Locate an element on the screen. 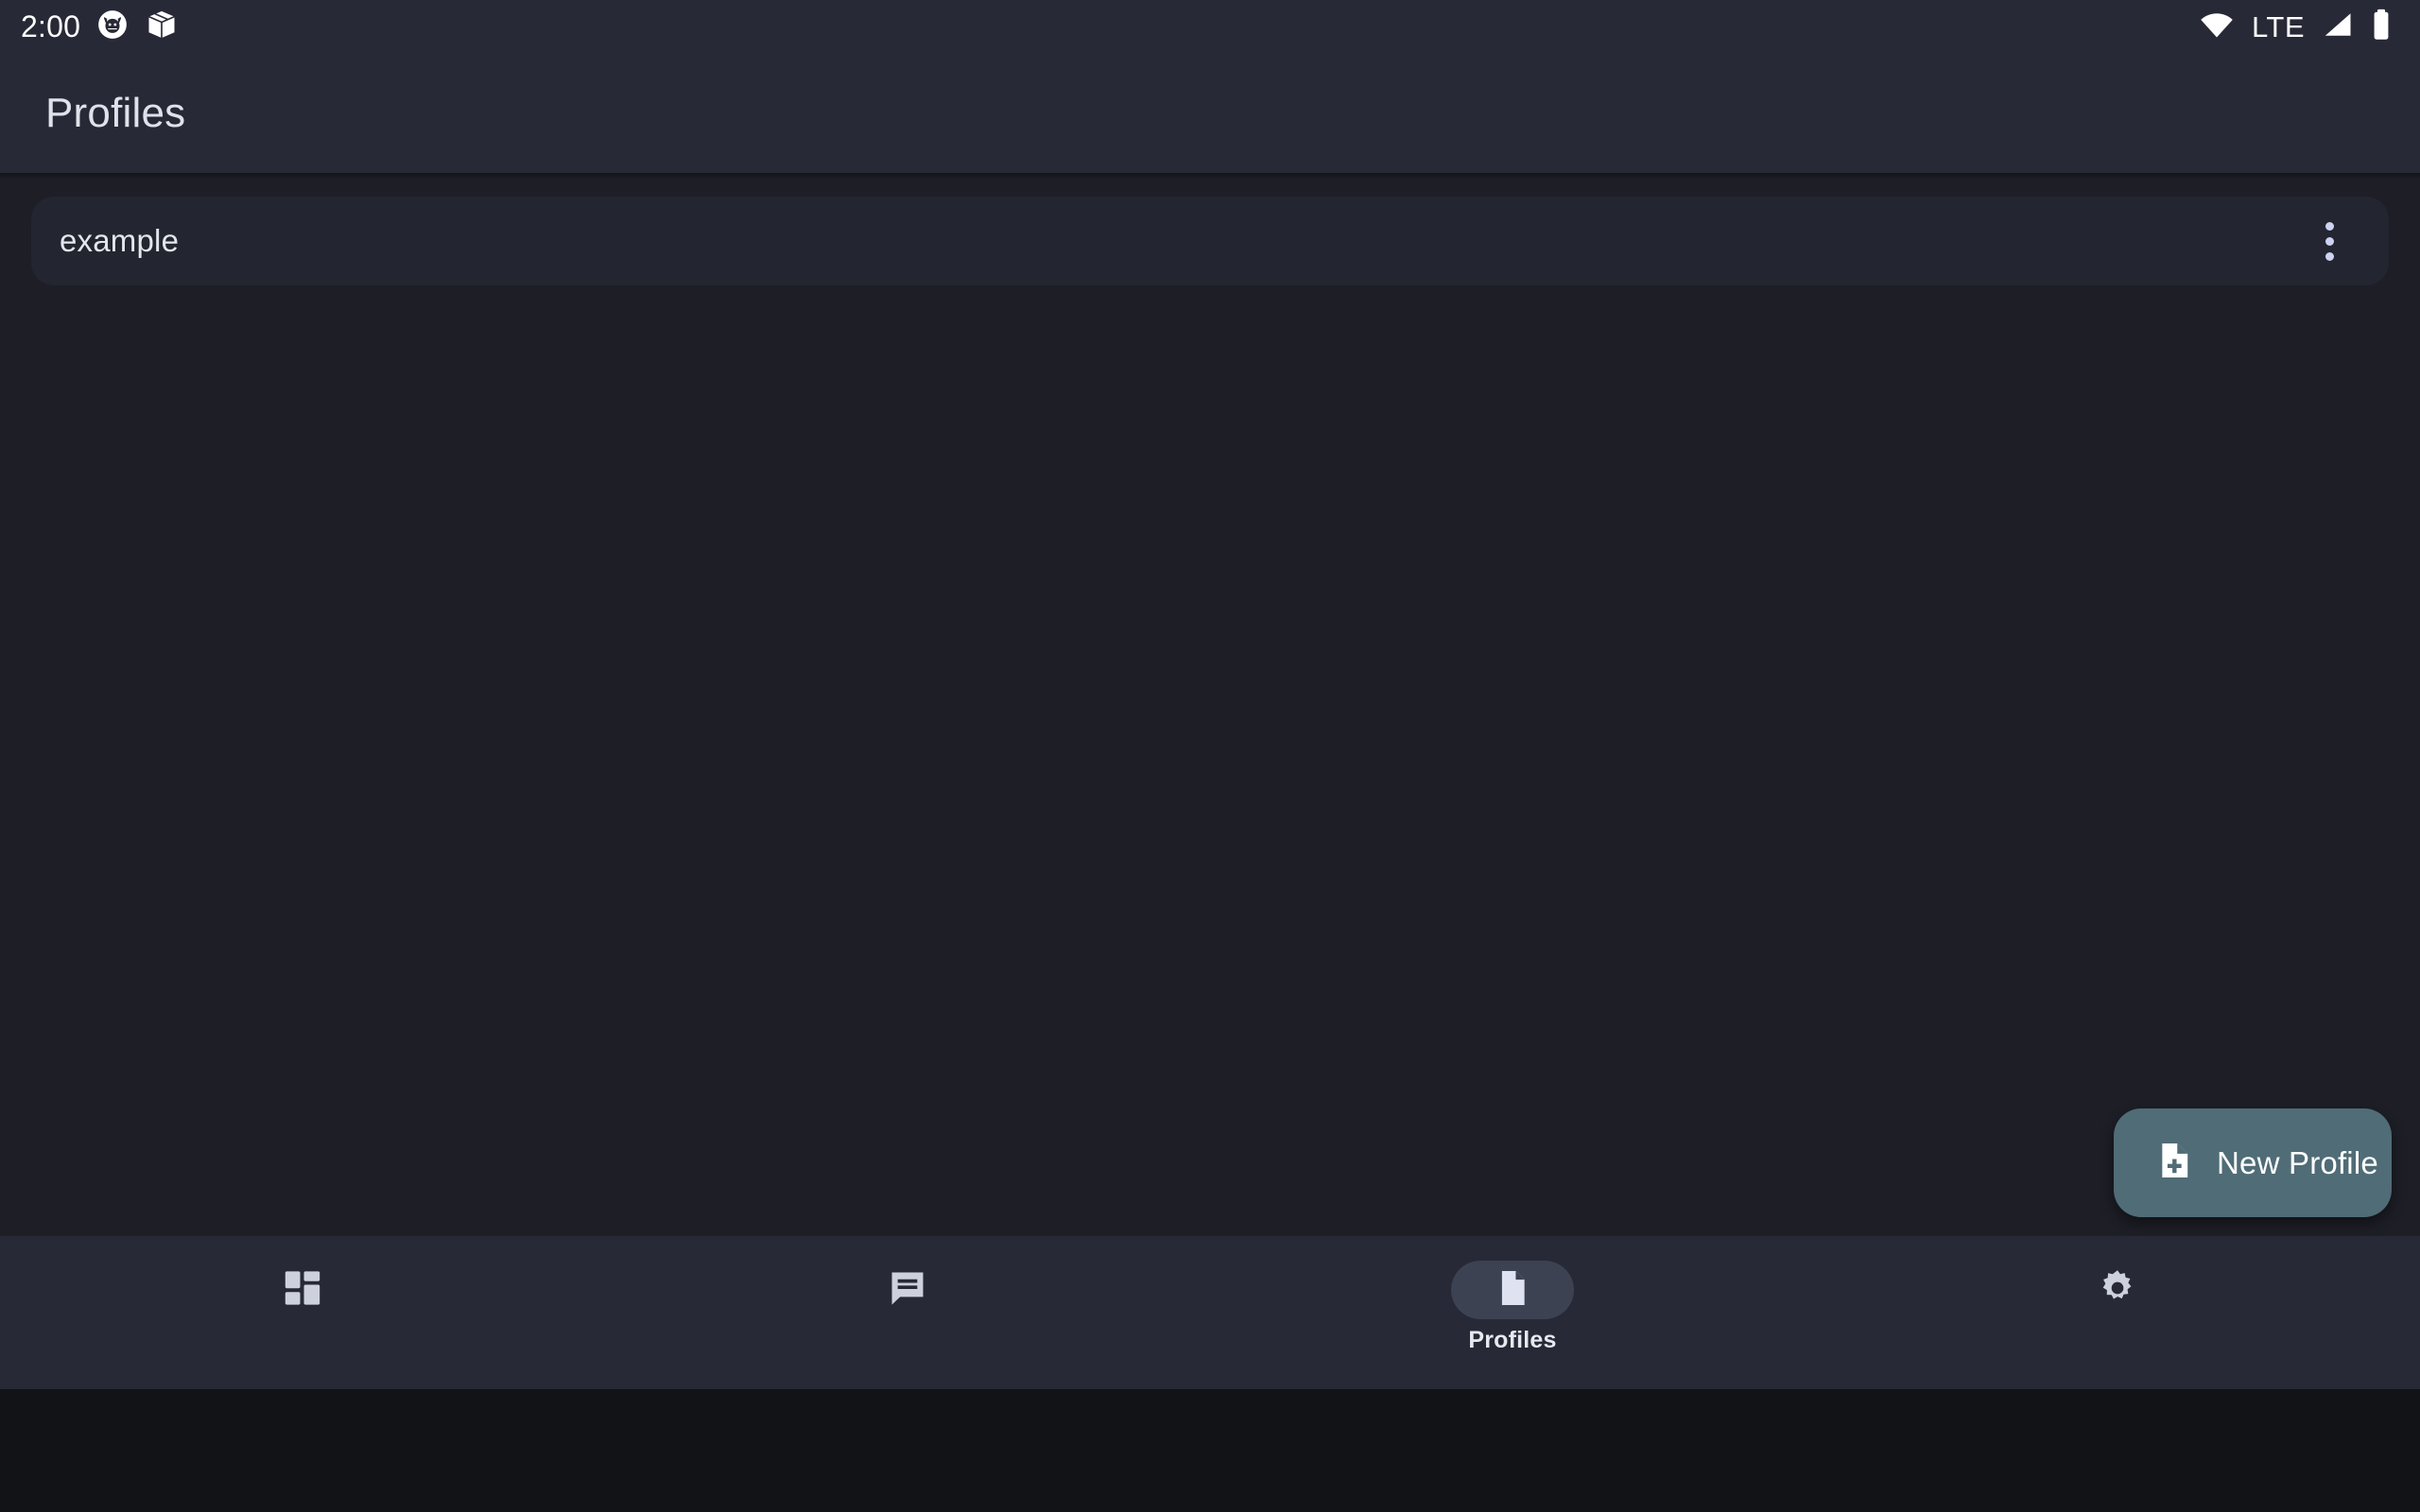 The height and width of the screenshot is (1512, 2420). dashboard-pill is located at coordinates (302, 1290).